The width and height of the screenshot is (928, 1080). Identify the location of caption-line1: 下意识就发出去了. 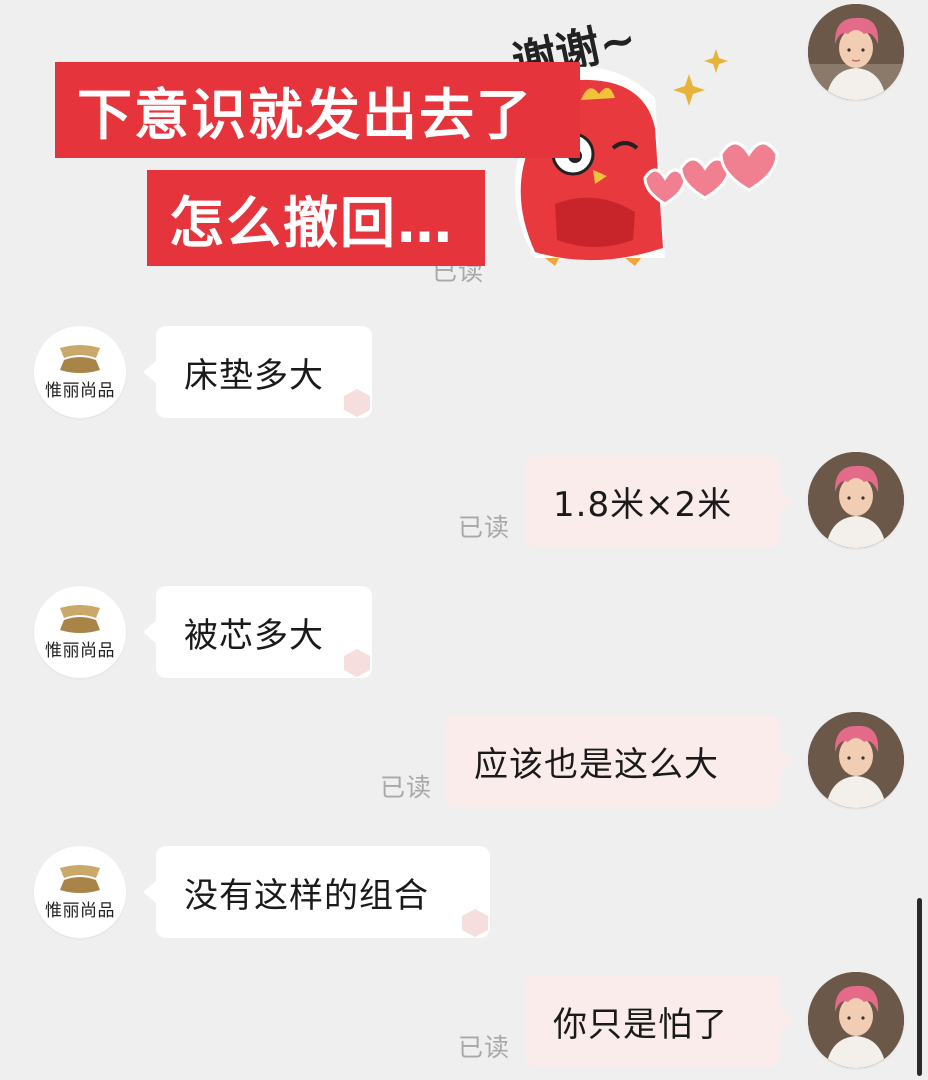
(317, 110).